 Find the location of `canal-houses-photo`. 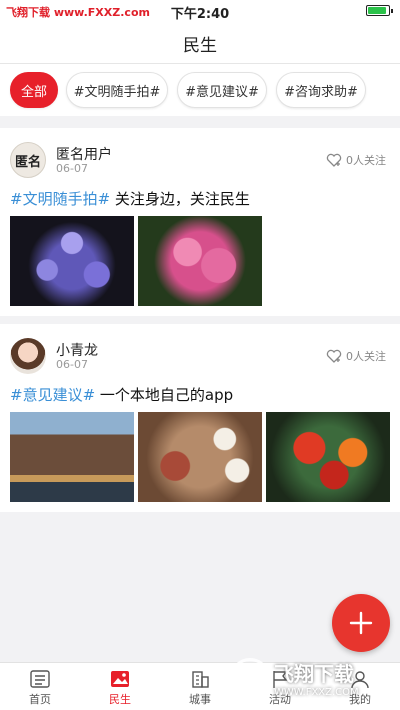

canal-houses-photo is located at coordinates (72, 457).